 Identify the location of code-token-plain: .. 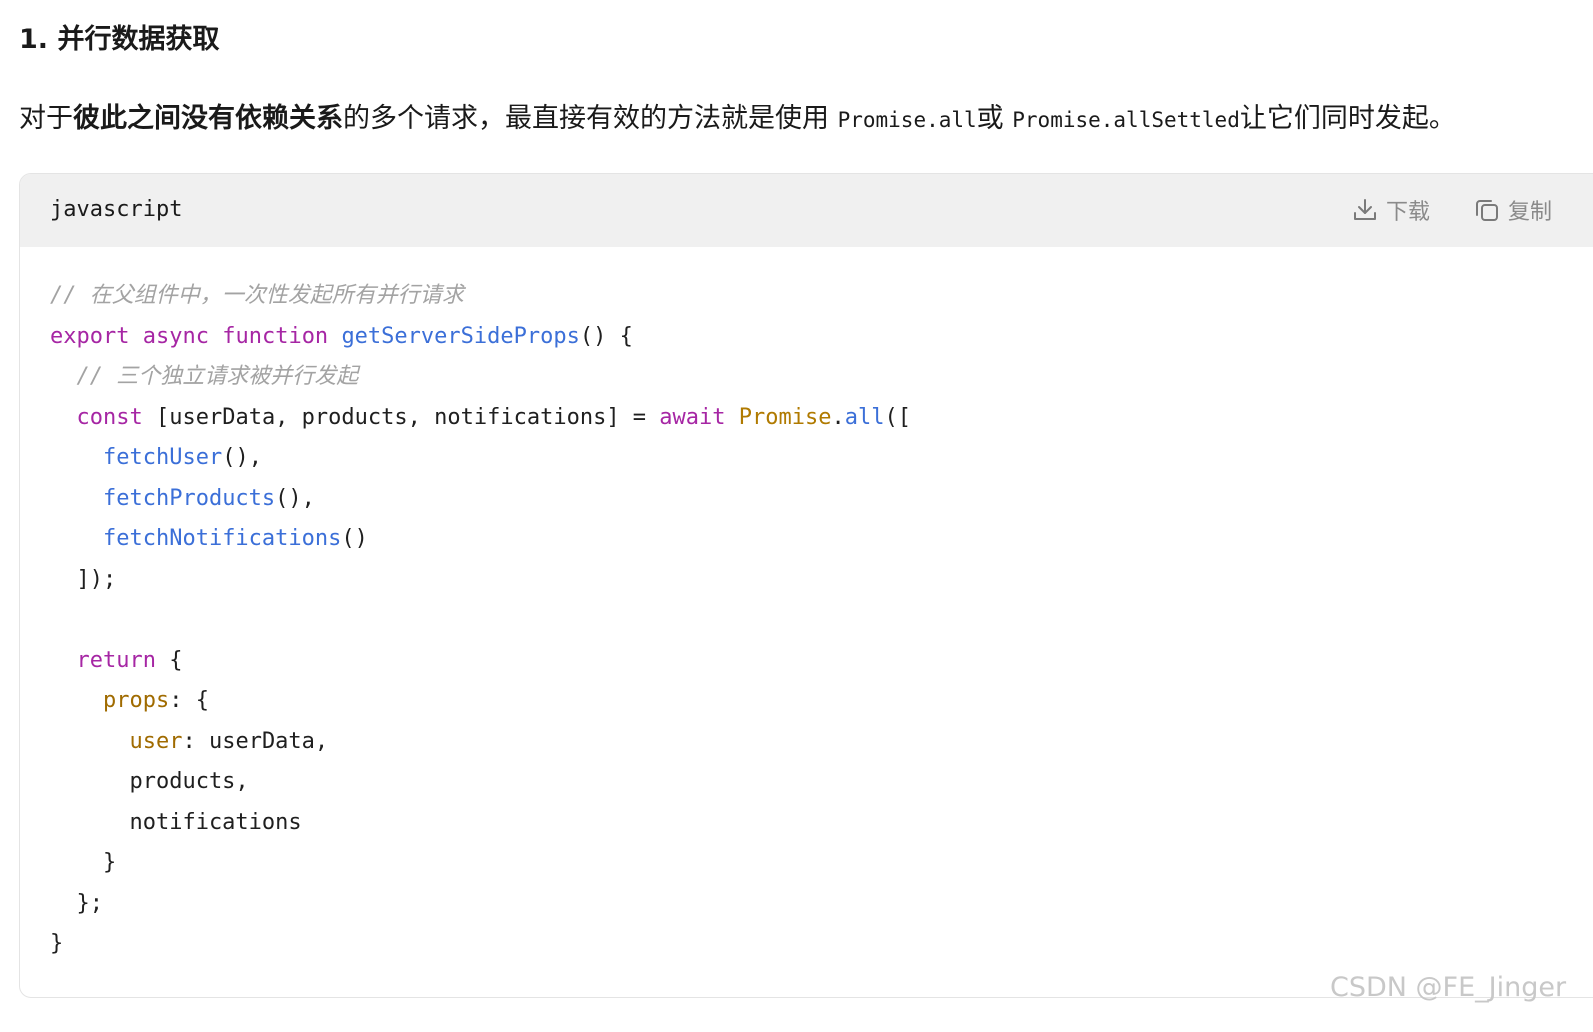
(838, 417).